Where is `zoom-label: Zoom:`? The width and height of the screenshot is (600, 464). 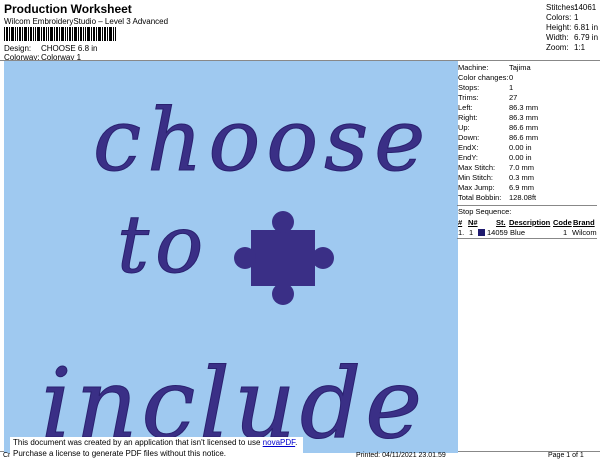 zoom-label: Zoom: is located at coordinates (557, 47).